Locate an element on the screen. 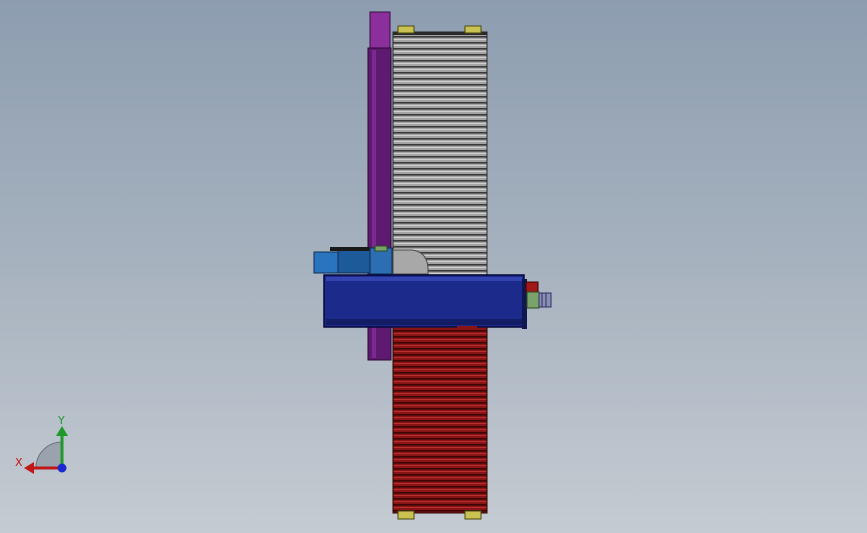 Image resolution: width=867 pixels, height=533 pixels. green-fitting is located at coordinates (381, 248).